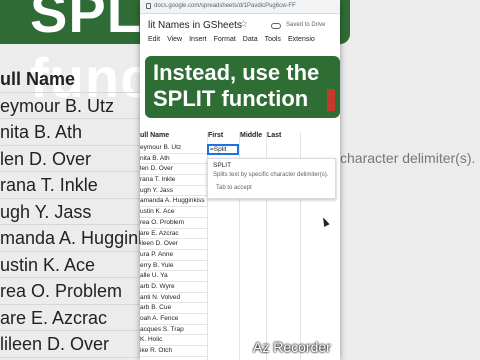 This screenshot has height=360, width=480. I want to click on recorder-watermark: Az Recorder, so click(292, 347).